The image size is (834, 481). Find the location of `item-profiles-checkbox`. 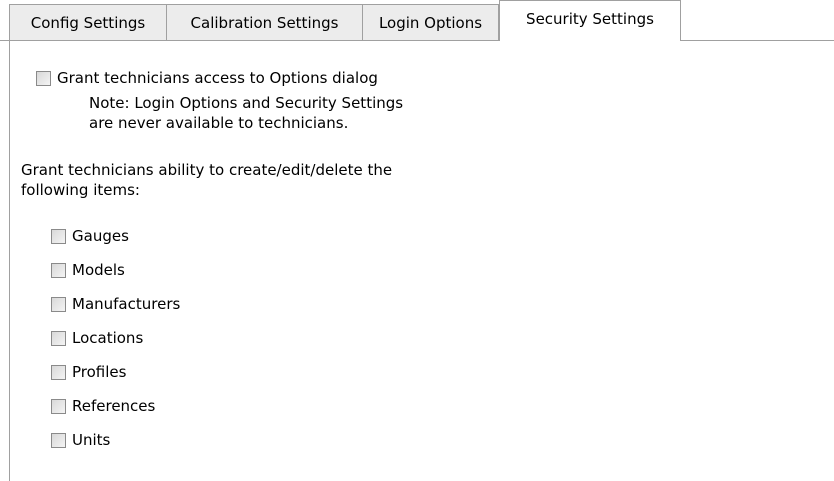

item-profiles-checkbox is located at coordinates (58, 372).